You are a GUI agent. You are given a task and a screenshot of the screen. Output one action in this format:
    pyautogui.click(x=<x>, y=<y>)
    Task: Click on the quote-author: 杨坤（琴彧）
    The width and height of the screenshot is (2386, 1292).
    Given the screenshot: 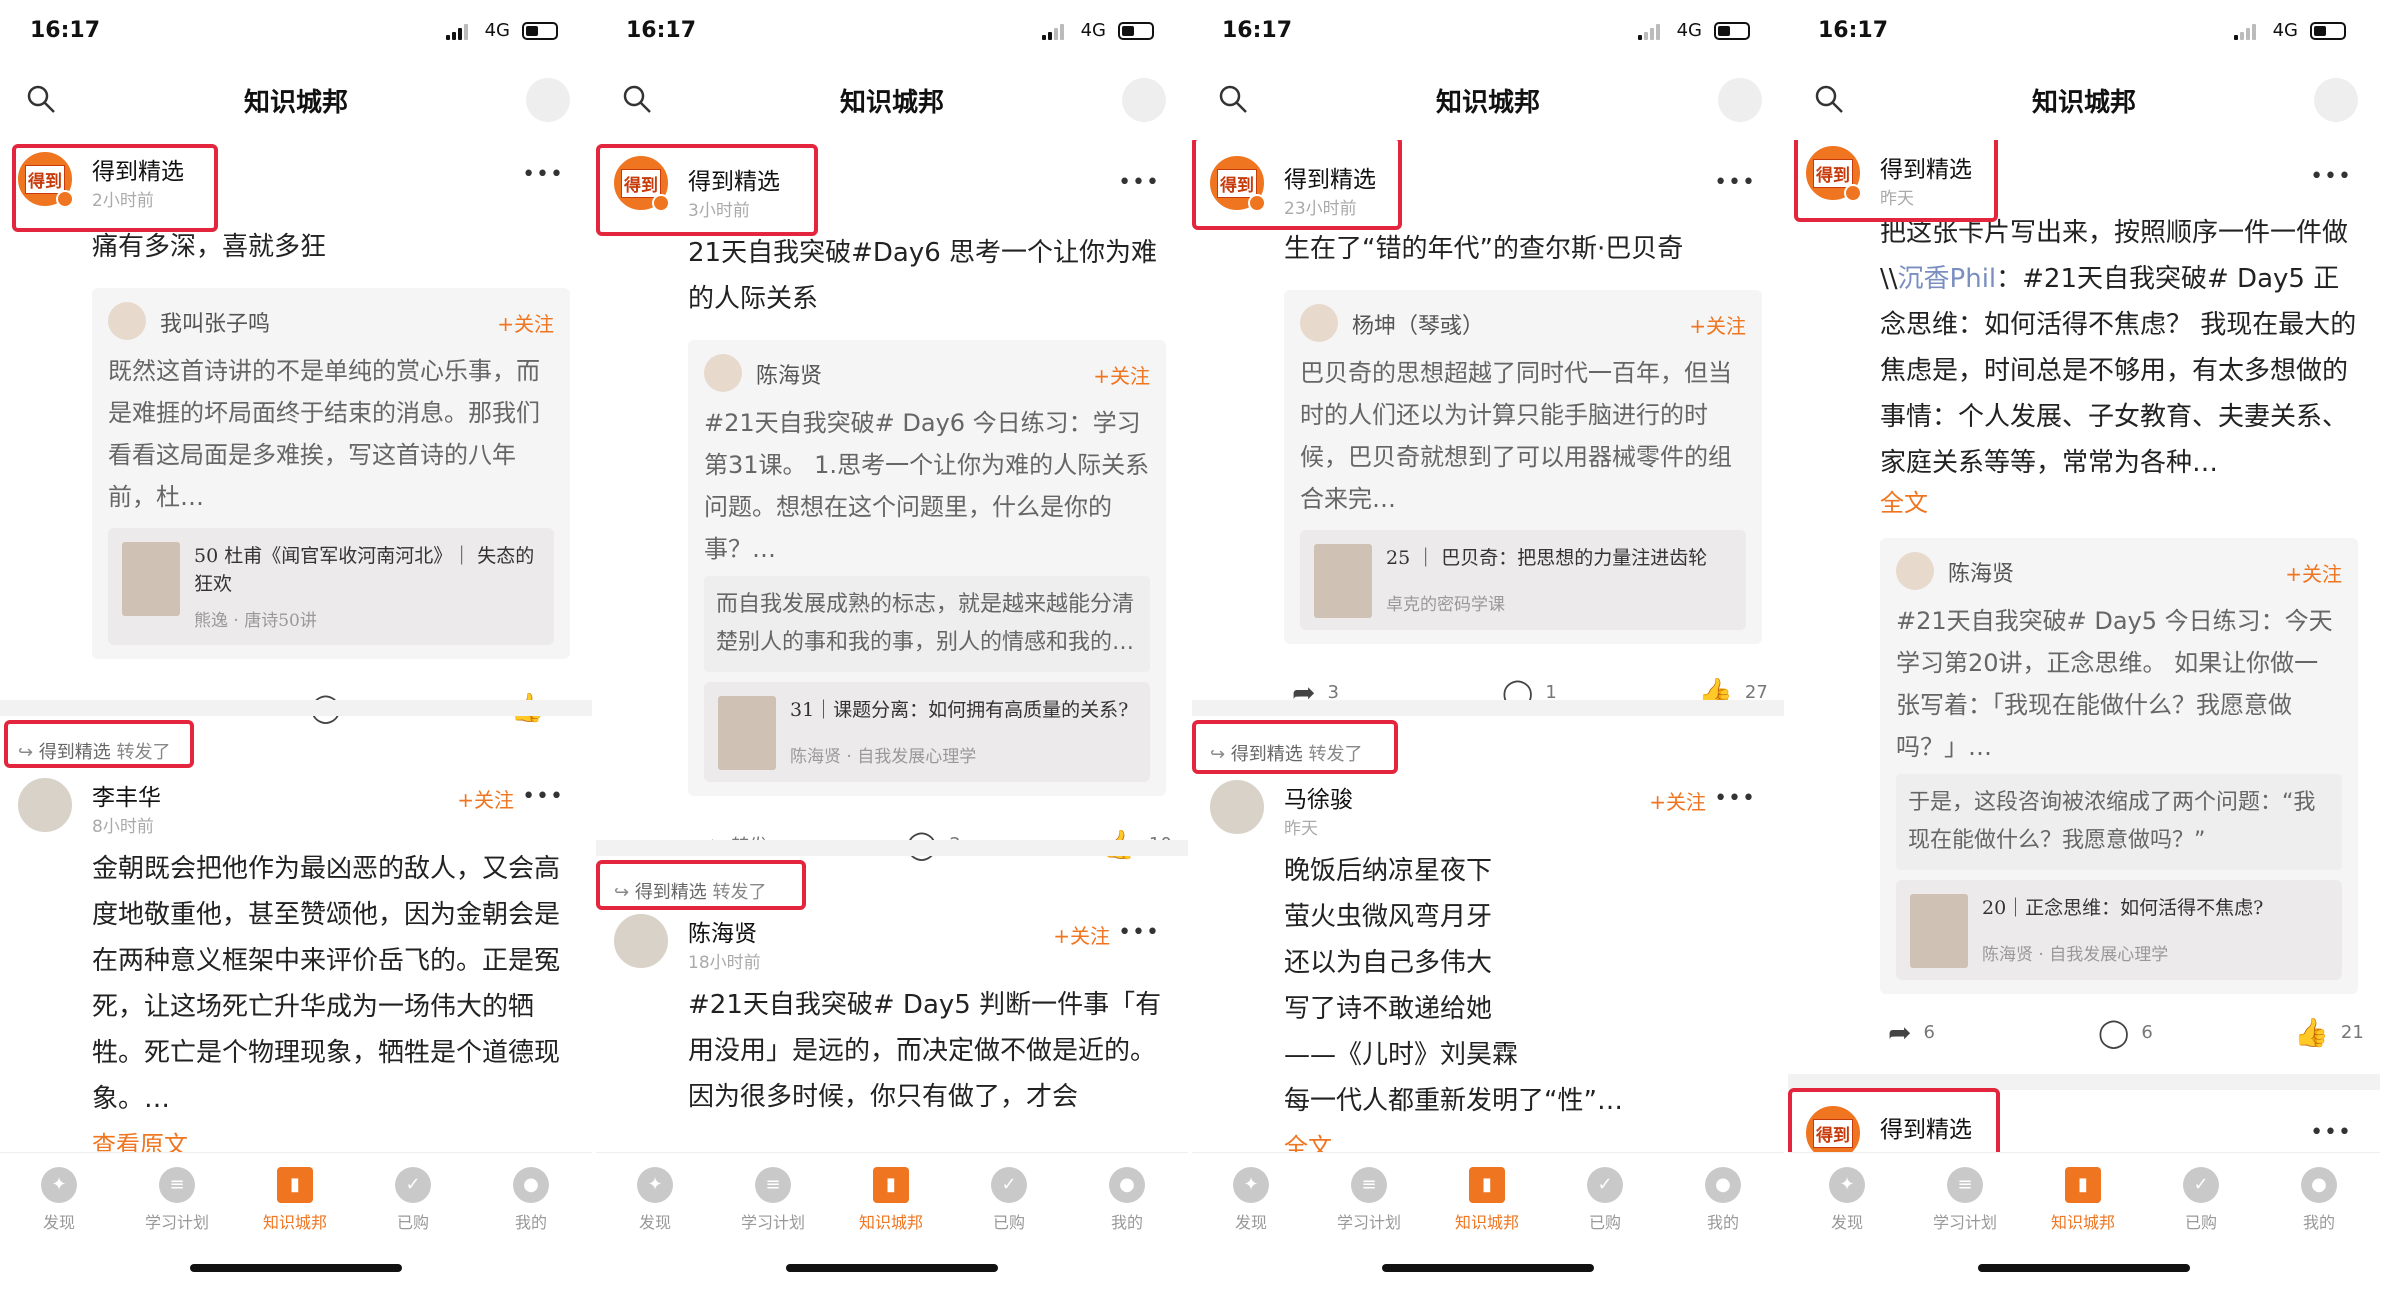 What is the action you would take?
    pyautogui.click(x=1418, y=324)
    